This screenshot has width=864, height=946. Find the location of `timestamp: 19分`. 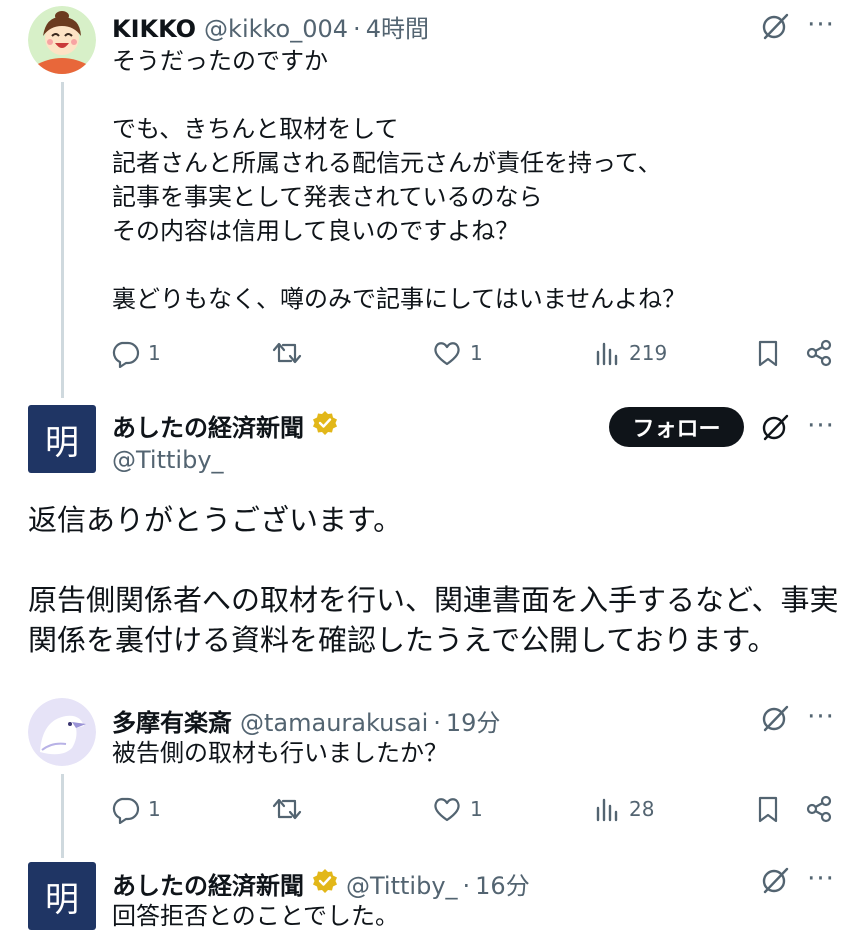

timestamp: 19分 is located at coordinates (473, 720).